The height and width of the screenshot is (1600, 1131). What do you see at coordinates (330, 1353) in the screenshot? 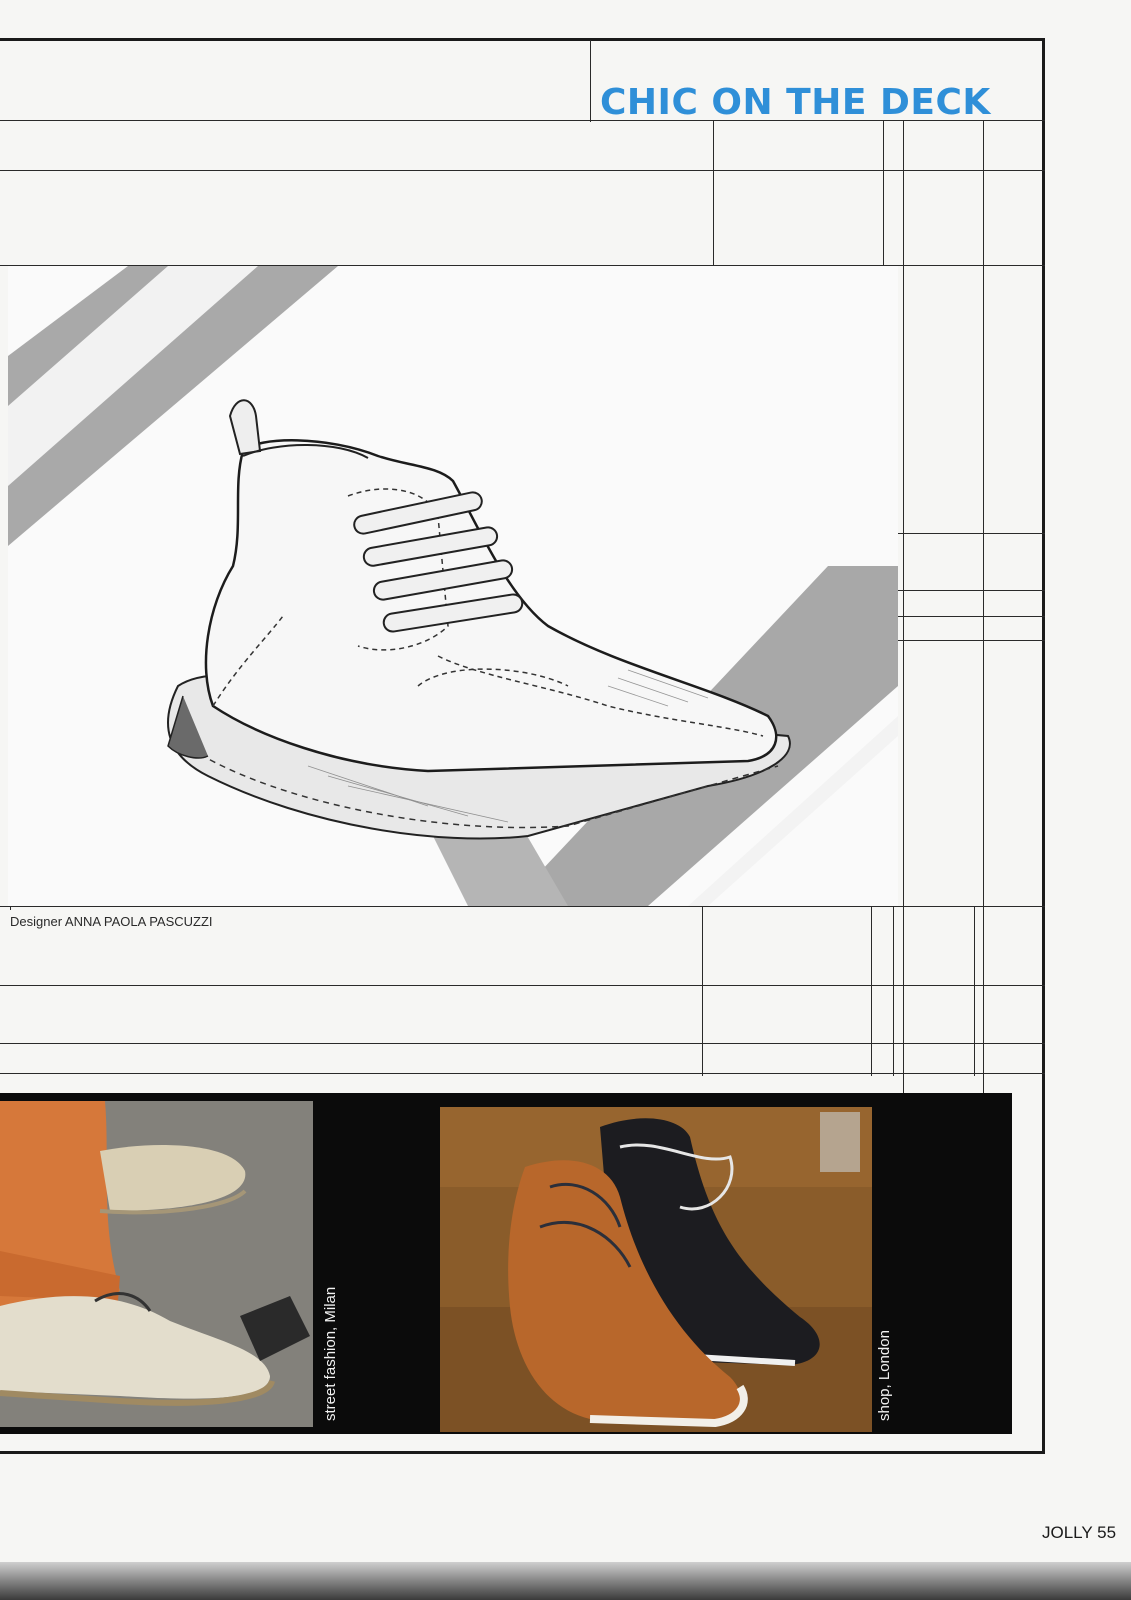
I see `caption-street-fashion: street fashion, Milan` at bounding box center [330, 1353].